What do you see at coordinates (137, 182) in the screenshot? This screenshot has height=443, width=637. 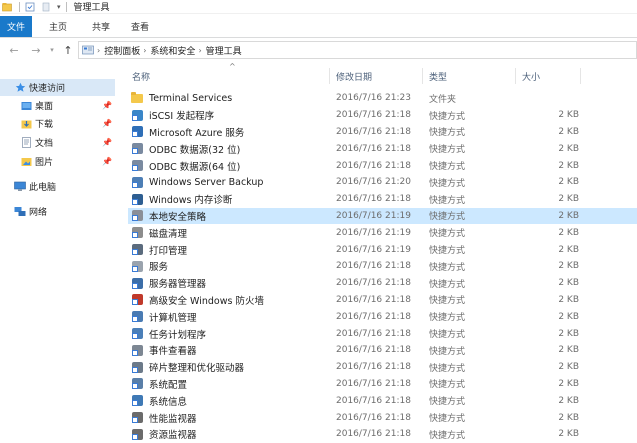 I see `backup-icon` at bounding box center [137, 182].